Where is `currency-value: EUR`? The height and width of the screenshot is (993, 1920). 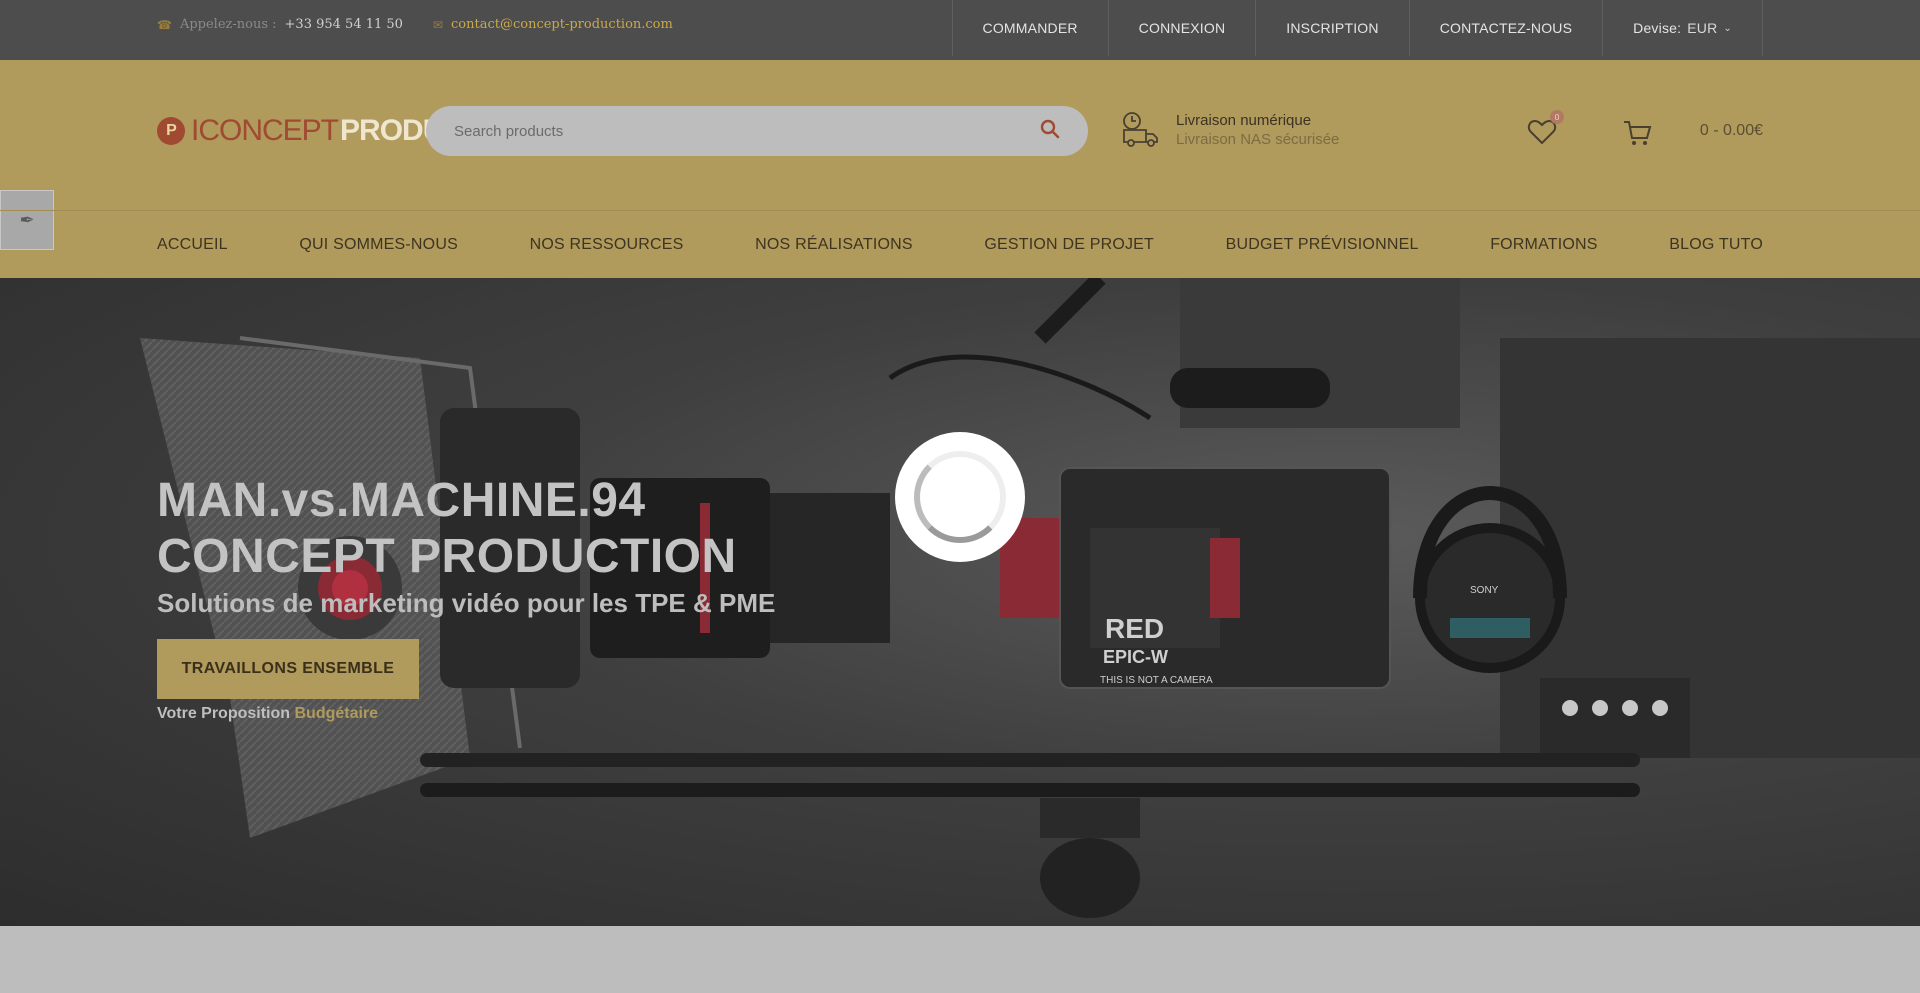 currency-value: EUR is located at coordinates (1702, 28).